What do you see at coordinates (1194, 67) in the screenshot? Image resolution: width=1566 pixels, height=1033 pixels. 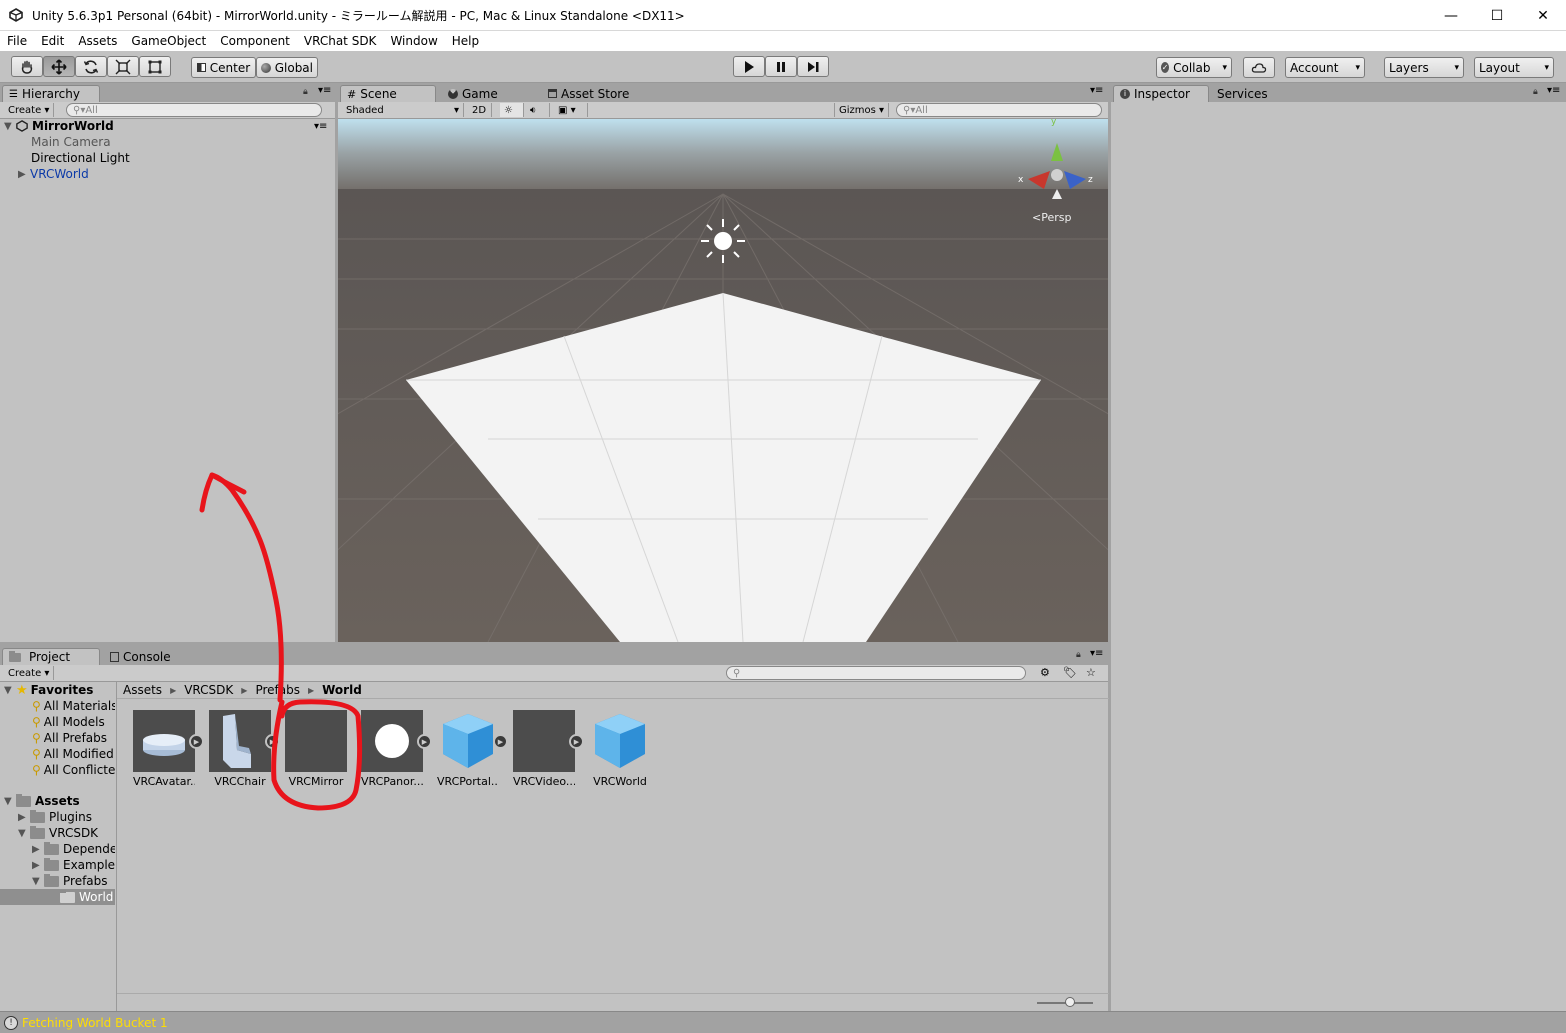 I see `collab-button: ✓ Collab` at bounding box center [1194, 67].